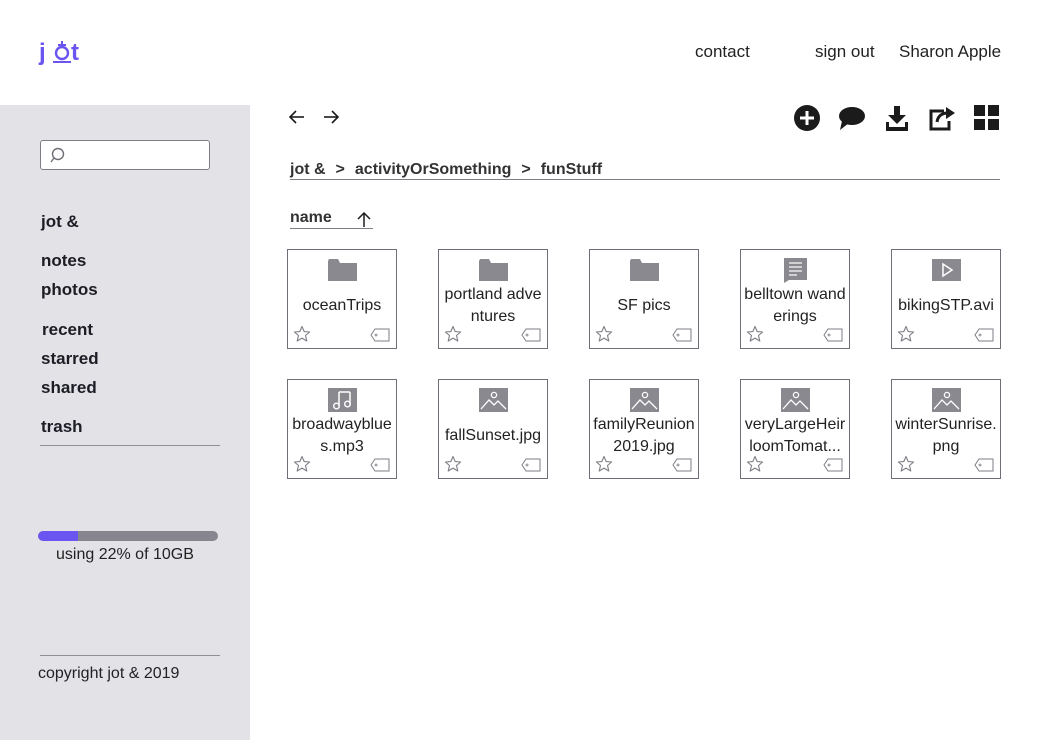 This screenshot has width=1040, height=740. Describe the element at coordinates (845, 52) in the screenshot. I see `sign-out-link: sign out` at that location.